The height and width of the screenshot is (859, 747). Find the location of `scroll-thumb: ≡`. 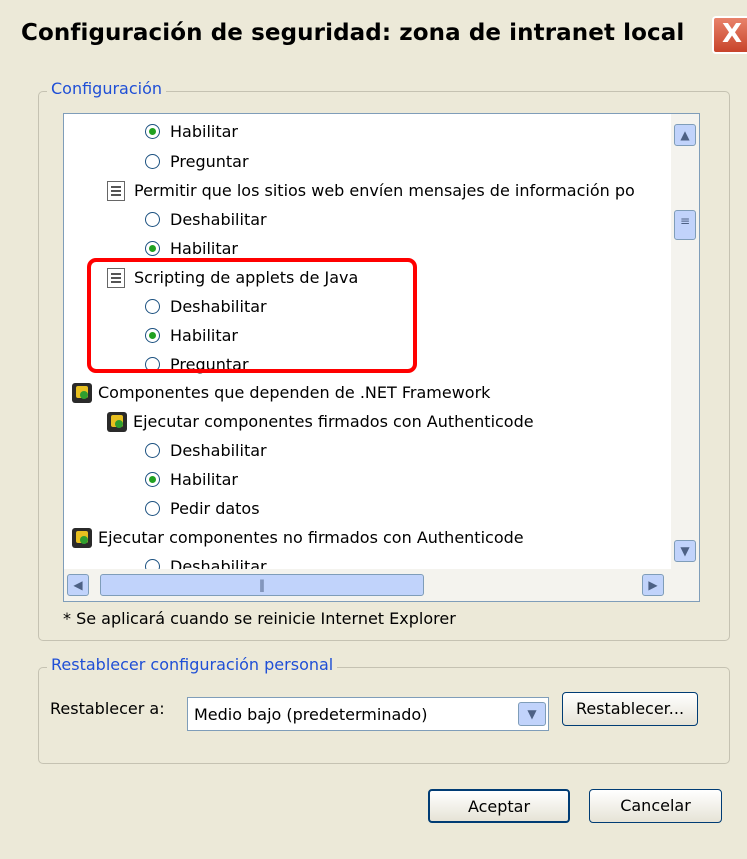

scroll-thumb: ≡ is located at coordinates (685, 225).